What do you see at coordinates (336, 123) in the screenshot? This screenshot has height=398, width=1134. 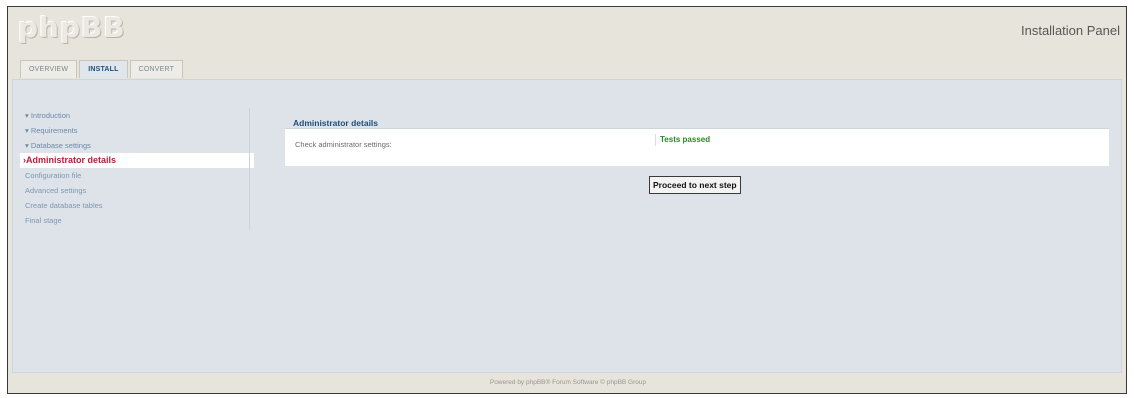 I see `section-title: Administrator details` at bounding box center [336, 123].